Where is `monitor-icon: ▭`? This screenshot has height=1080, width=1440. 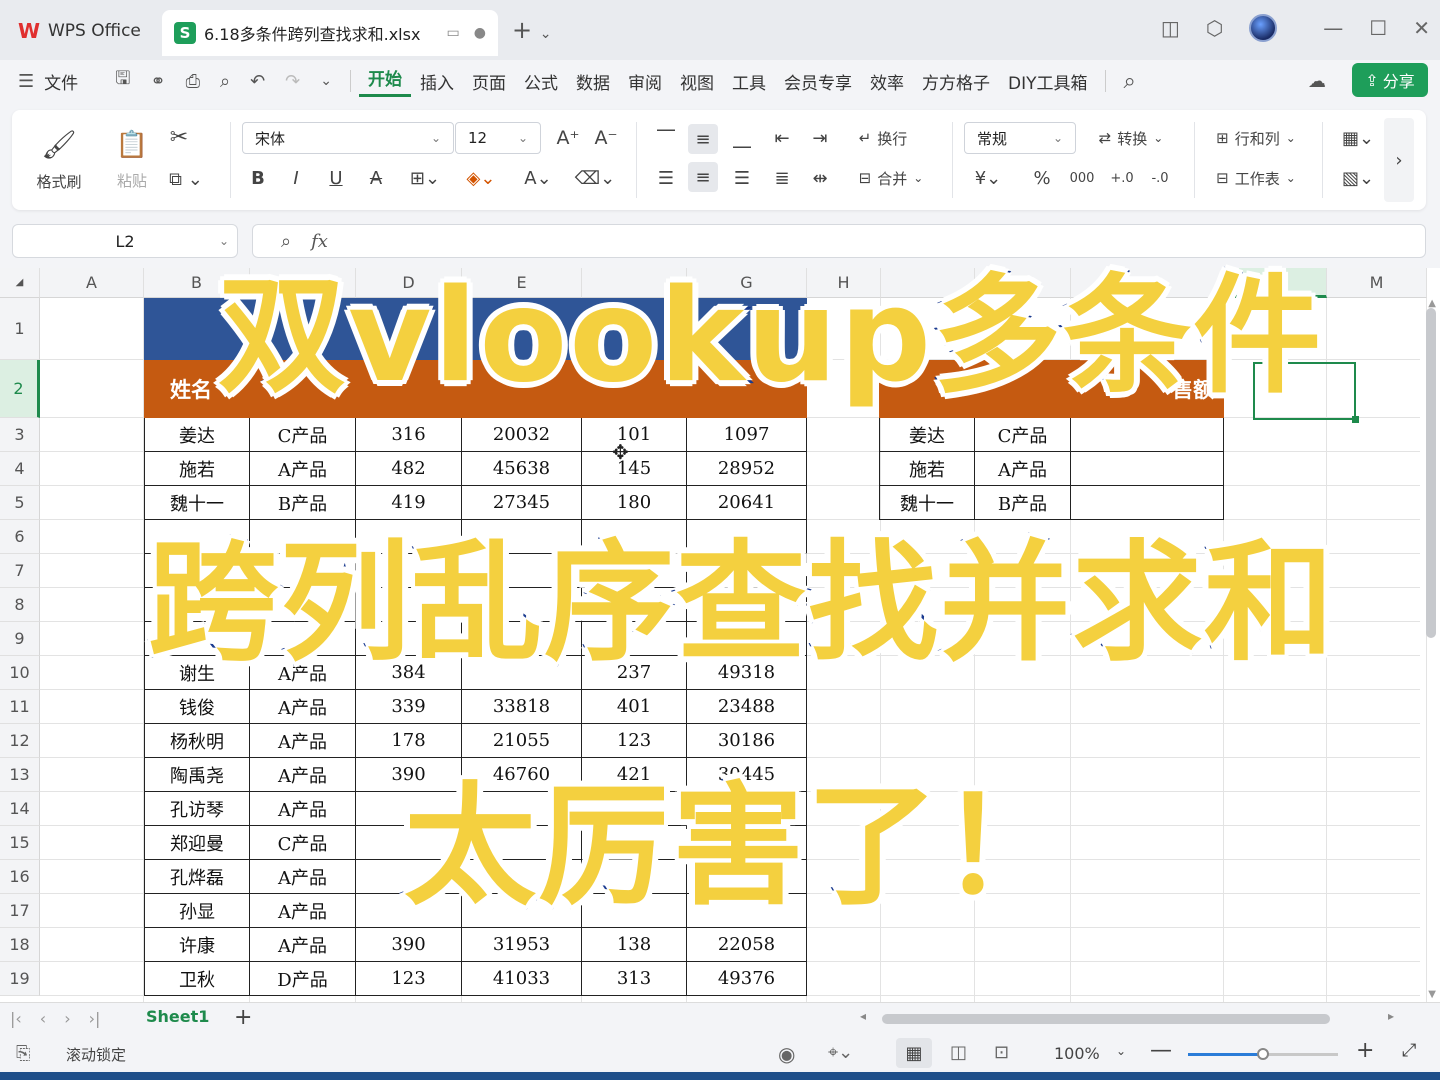 monitor-icon: ▭ is located at coordinates (453, 33).